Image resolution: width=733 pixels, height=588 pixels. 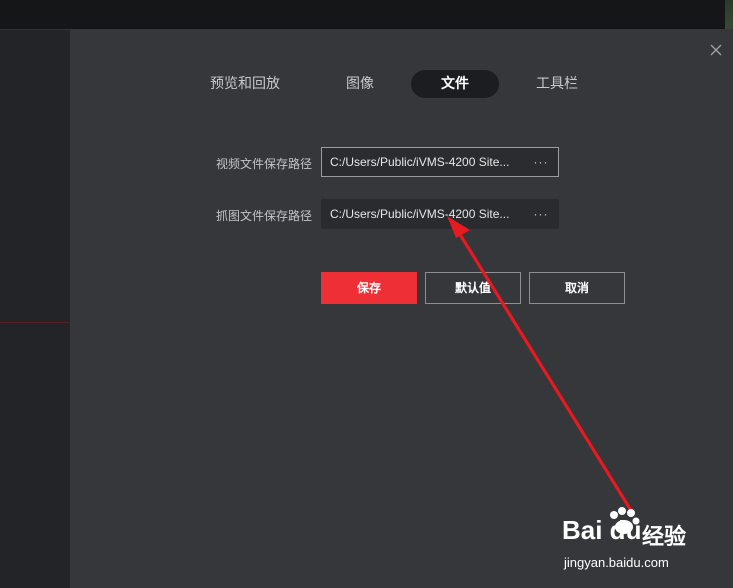 What do you see at coordinates (263, 216) in the screenshot?
I see `snapshot-path-label: 抓图文件保存路径` at bounding box center [263, 216].